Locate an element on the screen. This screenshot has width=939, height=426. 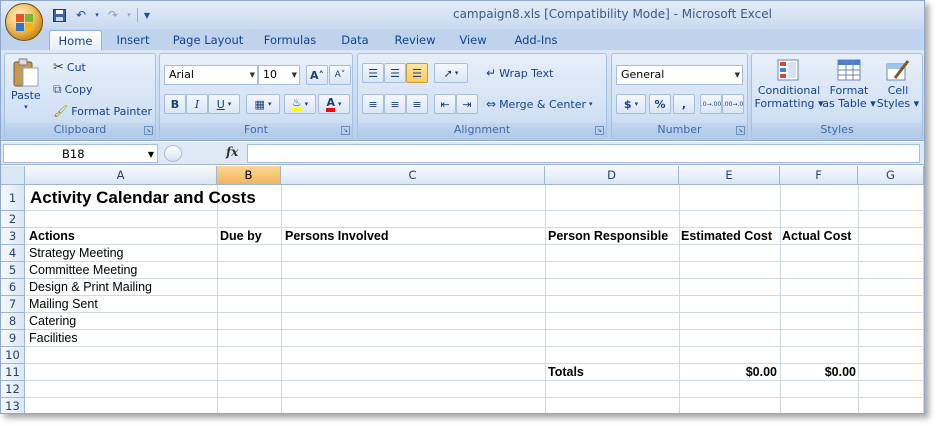
alignment-launcher-icon: ↘ is located at coordinates (599, 130).